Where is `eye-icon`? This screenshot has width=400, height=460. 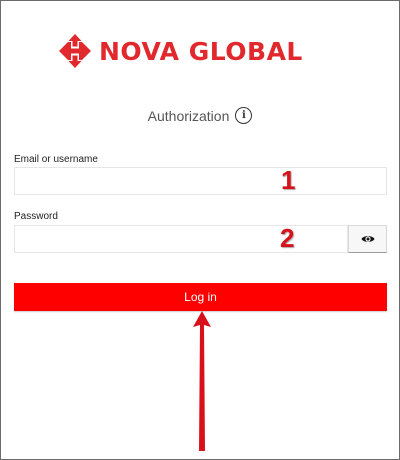 eye-icon is located at coordinates (367, 239).